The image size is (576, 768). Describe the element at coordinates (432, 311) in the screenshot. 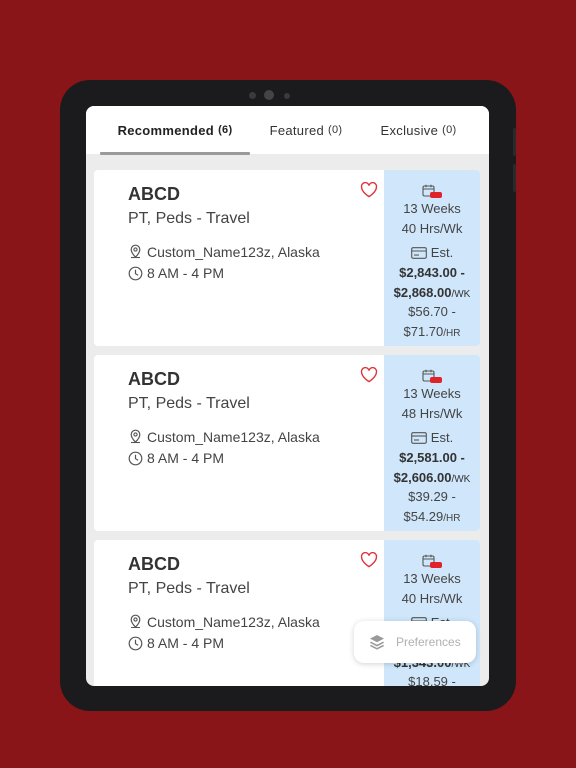

I see `hourly-pay-low: $56.70 -` at that location.